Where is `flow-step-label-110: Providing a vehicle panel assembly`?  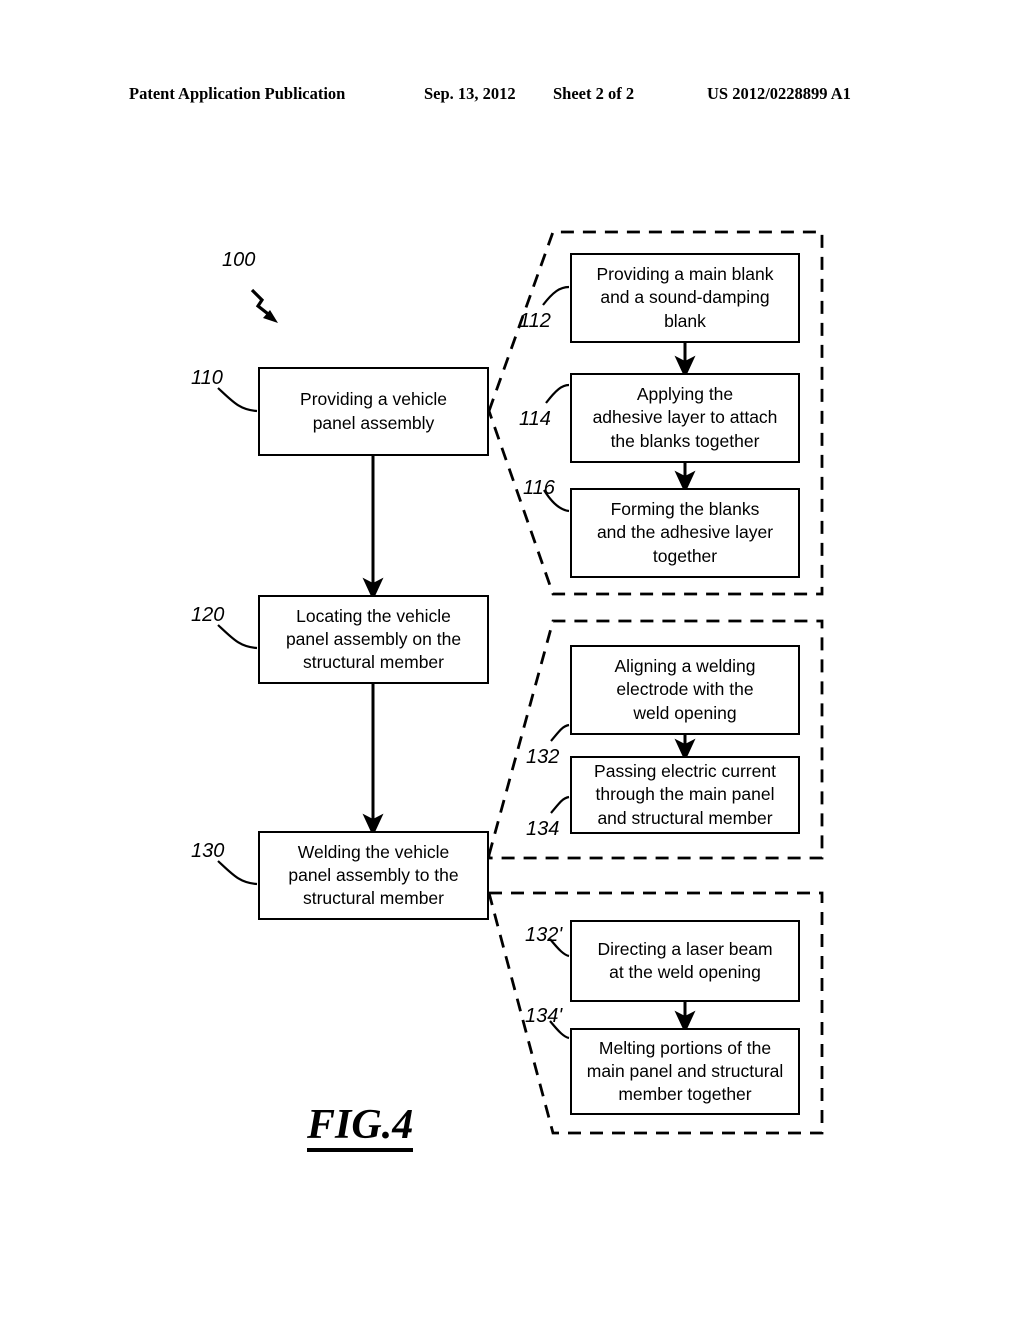
flow-step-label-110: Providing a vehicle panel assembly is located at coordinates (373, 411).